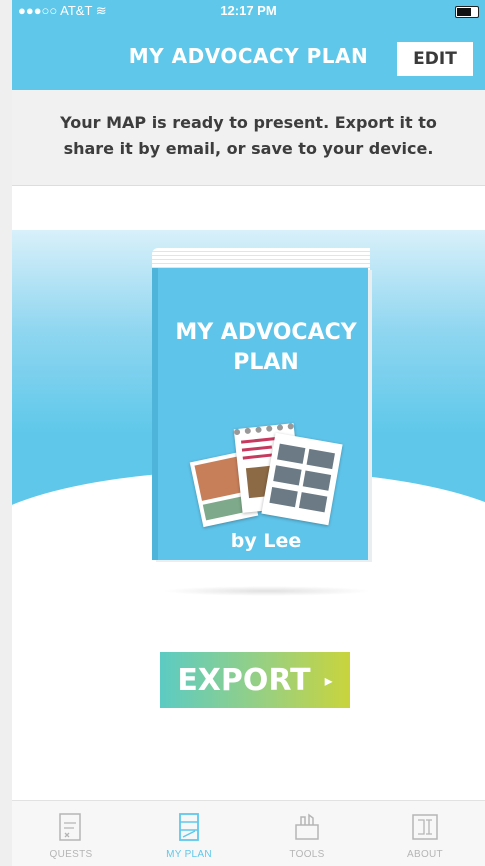  What do you see at coordinates (425, 854) in the screenshot?
I see `tab-about-label: ABOUT` at bounding box center [425, 854].